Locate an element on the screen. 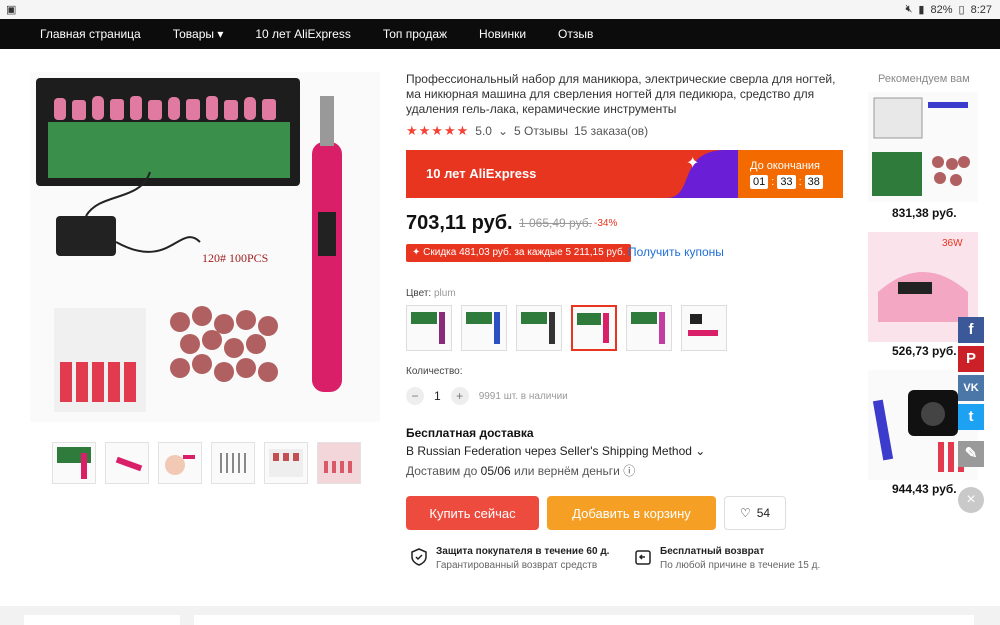 The width and height of the screenshot is (1000, 625). nav-reviews: Отзыв is located at coordinates (575, 34).